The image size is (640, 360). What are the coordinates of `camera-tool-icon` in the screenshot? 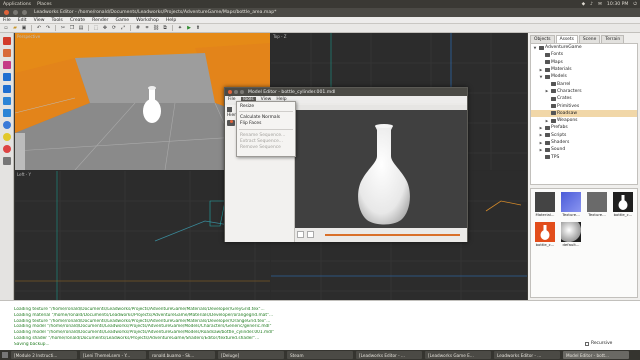 It's located at (6, 161).